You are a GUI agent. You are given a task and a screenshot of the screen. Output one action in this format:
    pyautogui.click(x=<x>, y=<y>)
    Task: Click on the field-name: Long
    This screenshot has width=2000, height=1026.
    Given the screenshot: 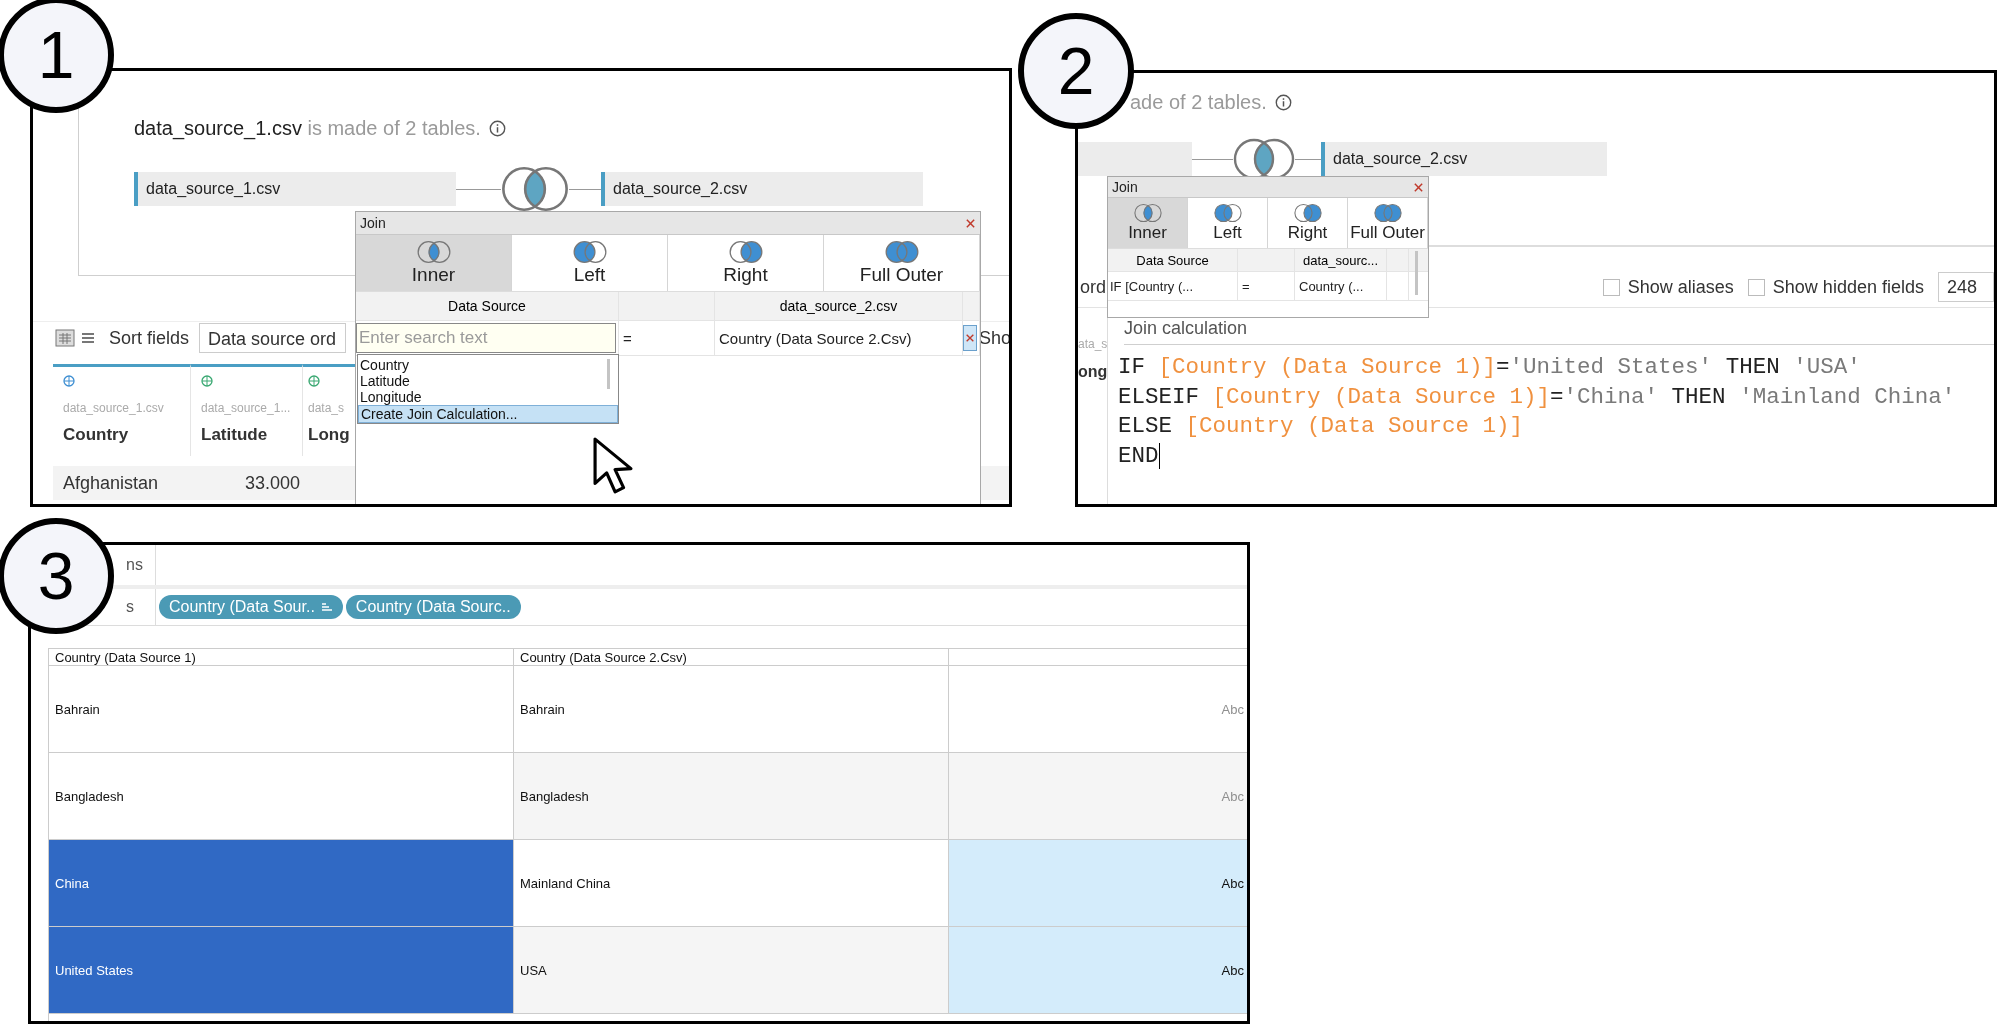 What is the action you would take?
    pyautogui.click(x=329, y=435)
    